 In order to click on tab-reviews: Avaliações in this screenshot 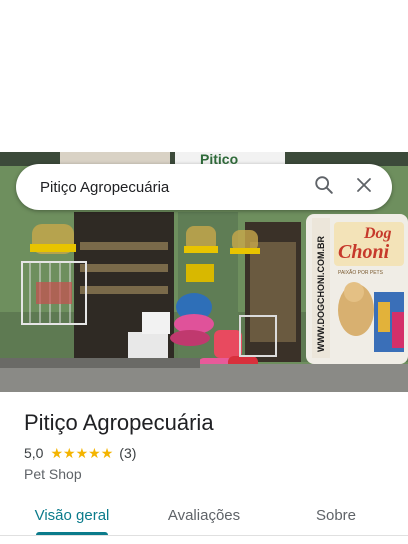, I will do `click(204, 515)`.